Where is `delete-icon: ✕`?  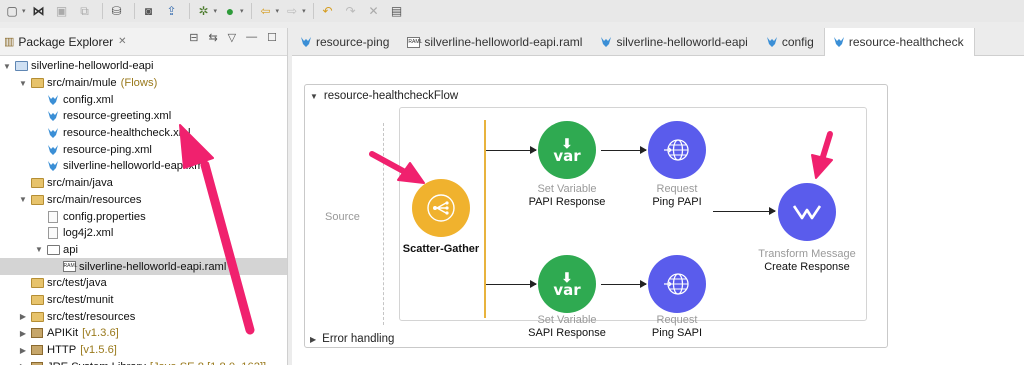
delete-icon: ✕ is located at coordinates (374, 11).